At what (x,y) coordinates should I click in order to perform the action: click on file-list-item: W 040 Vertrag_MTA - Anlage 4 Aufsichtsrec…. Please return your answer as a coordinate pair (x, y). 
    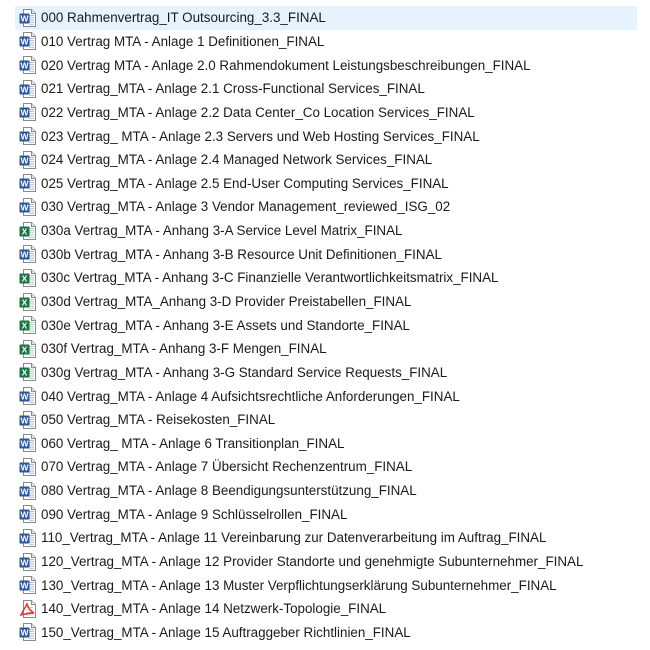
    Looking at the image, I should click on (326, 396).